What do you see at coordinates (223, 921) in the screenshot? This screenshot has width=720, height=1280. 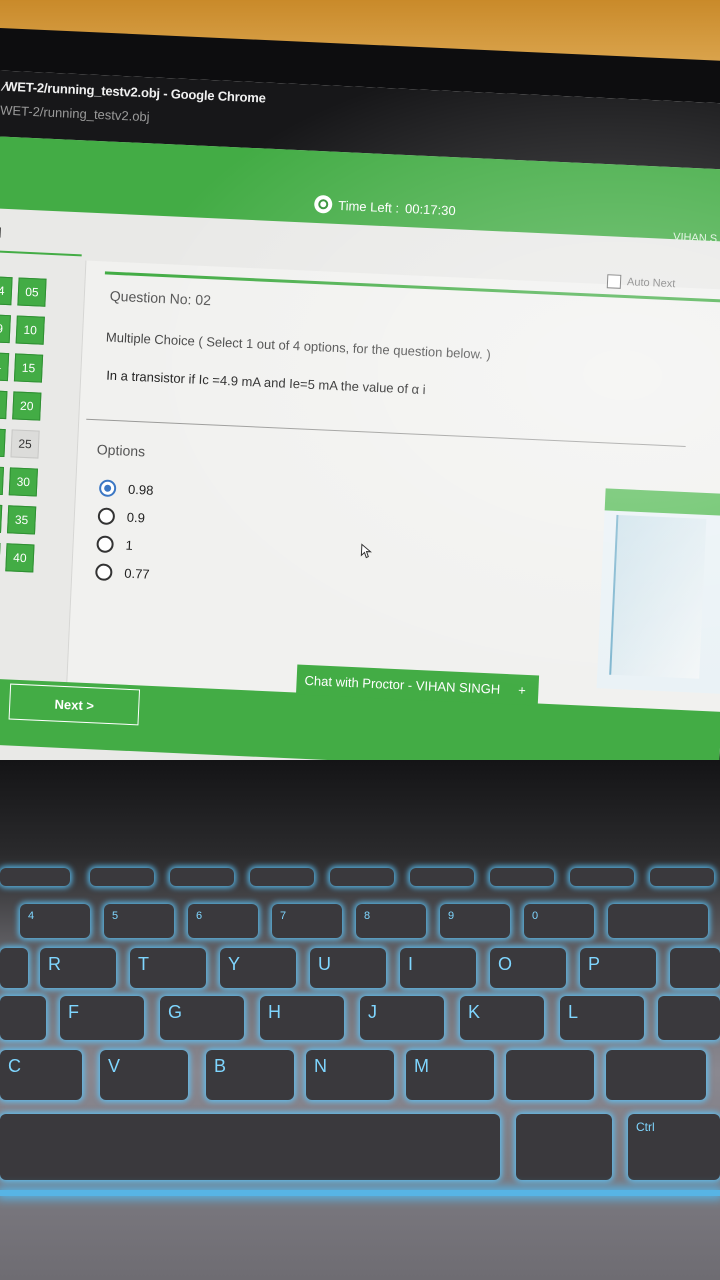 I see `key-6: 6` at bounding box center [223, 921].